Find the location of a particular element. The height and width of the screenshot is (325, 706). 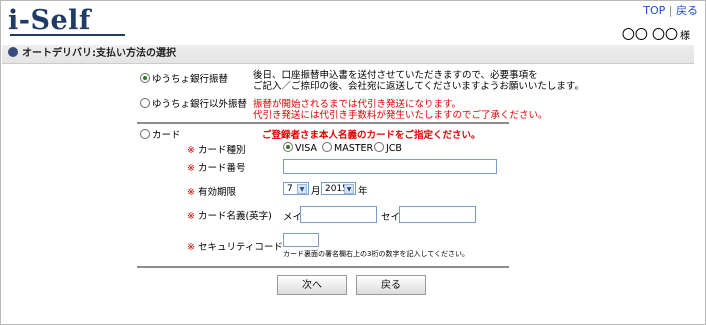

expiry-label: ※ 有効期限 is located at coordinates (211, 191).